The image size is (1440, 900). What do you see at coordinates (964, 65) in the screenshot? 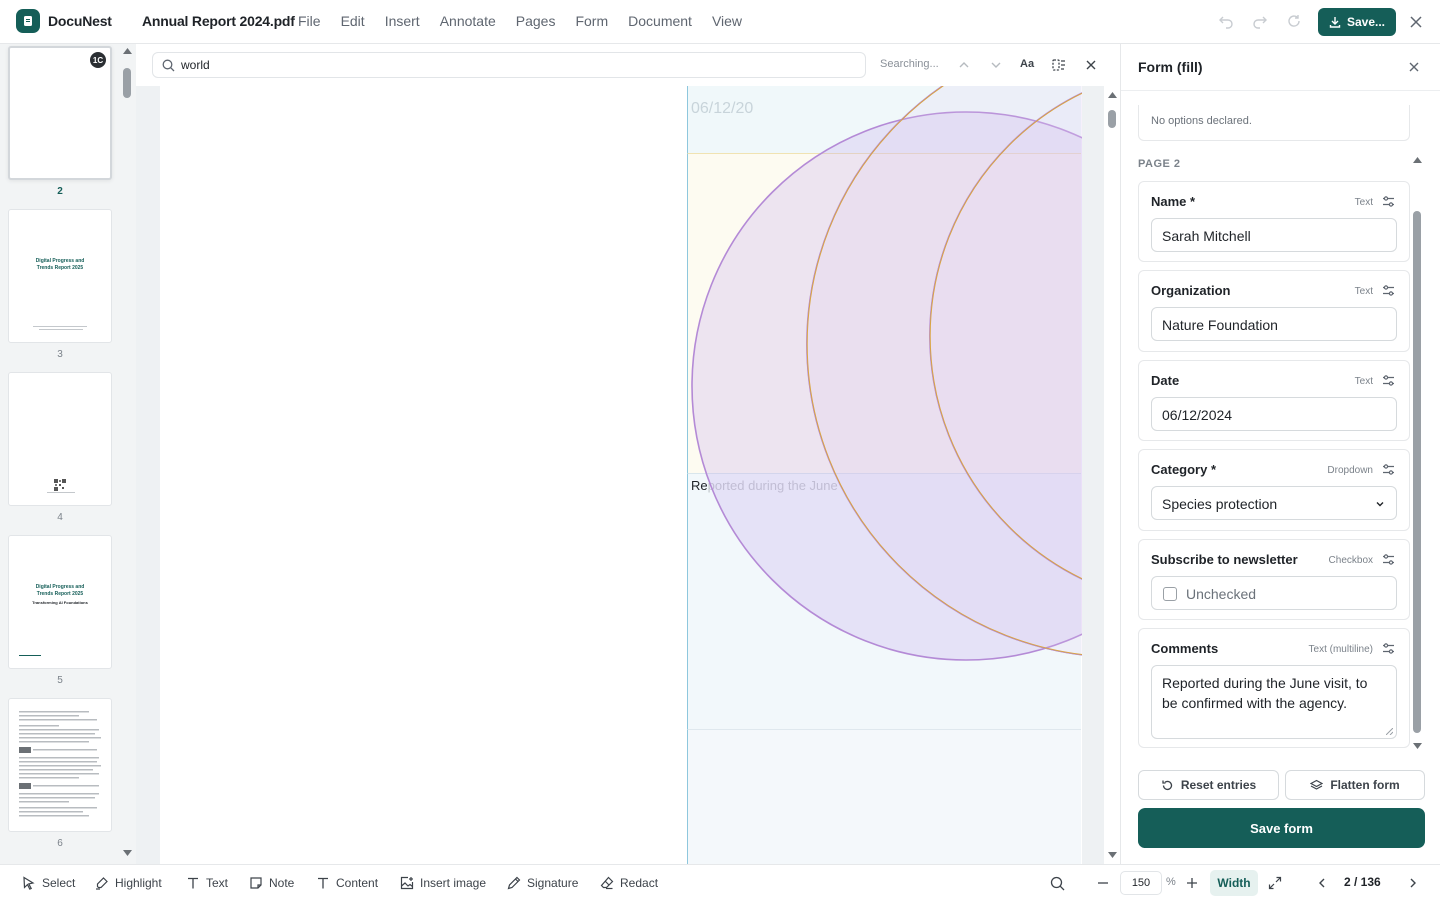
I see `previous-match-icon` at bounding box center [964, 65].